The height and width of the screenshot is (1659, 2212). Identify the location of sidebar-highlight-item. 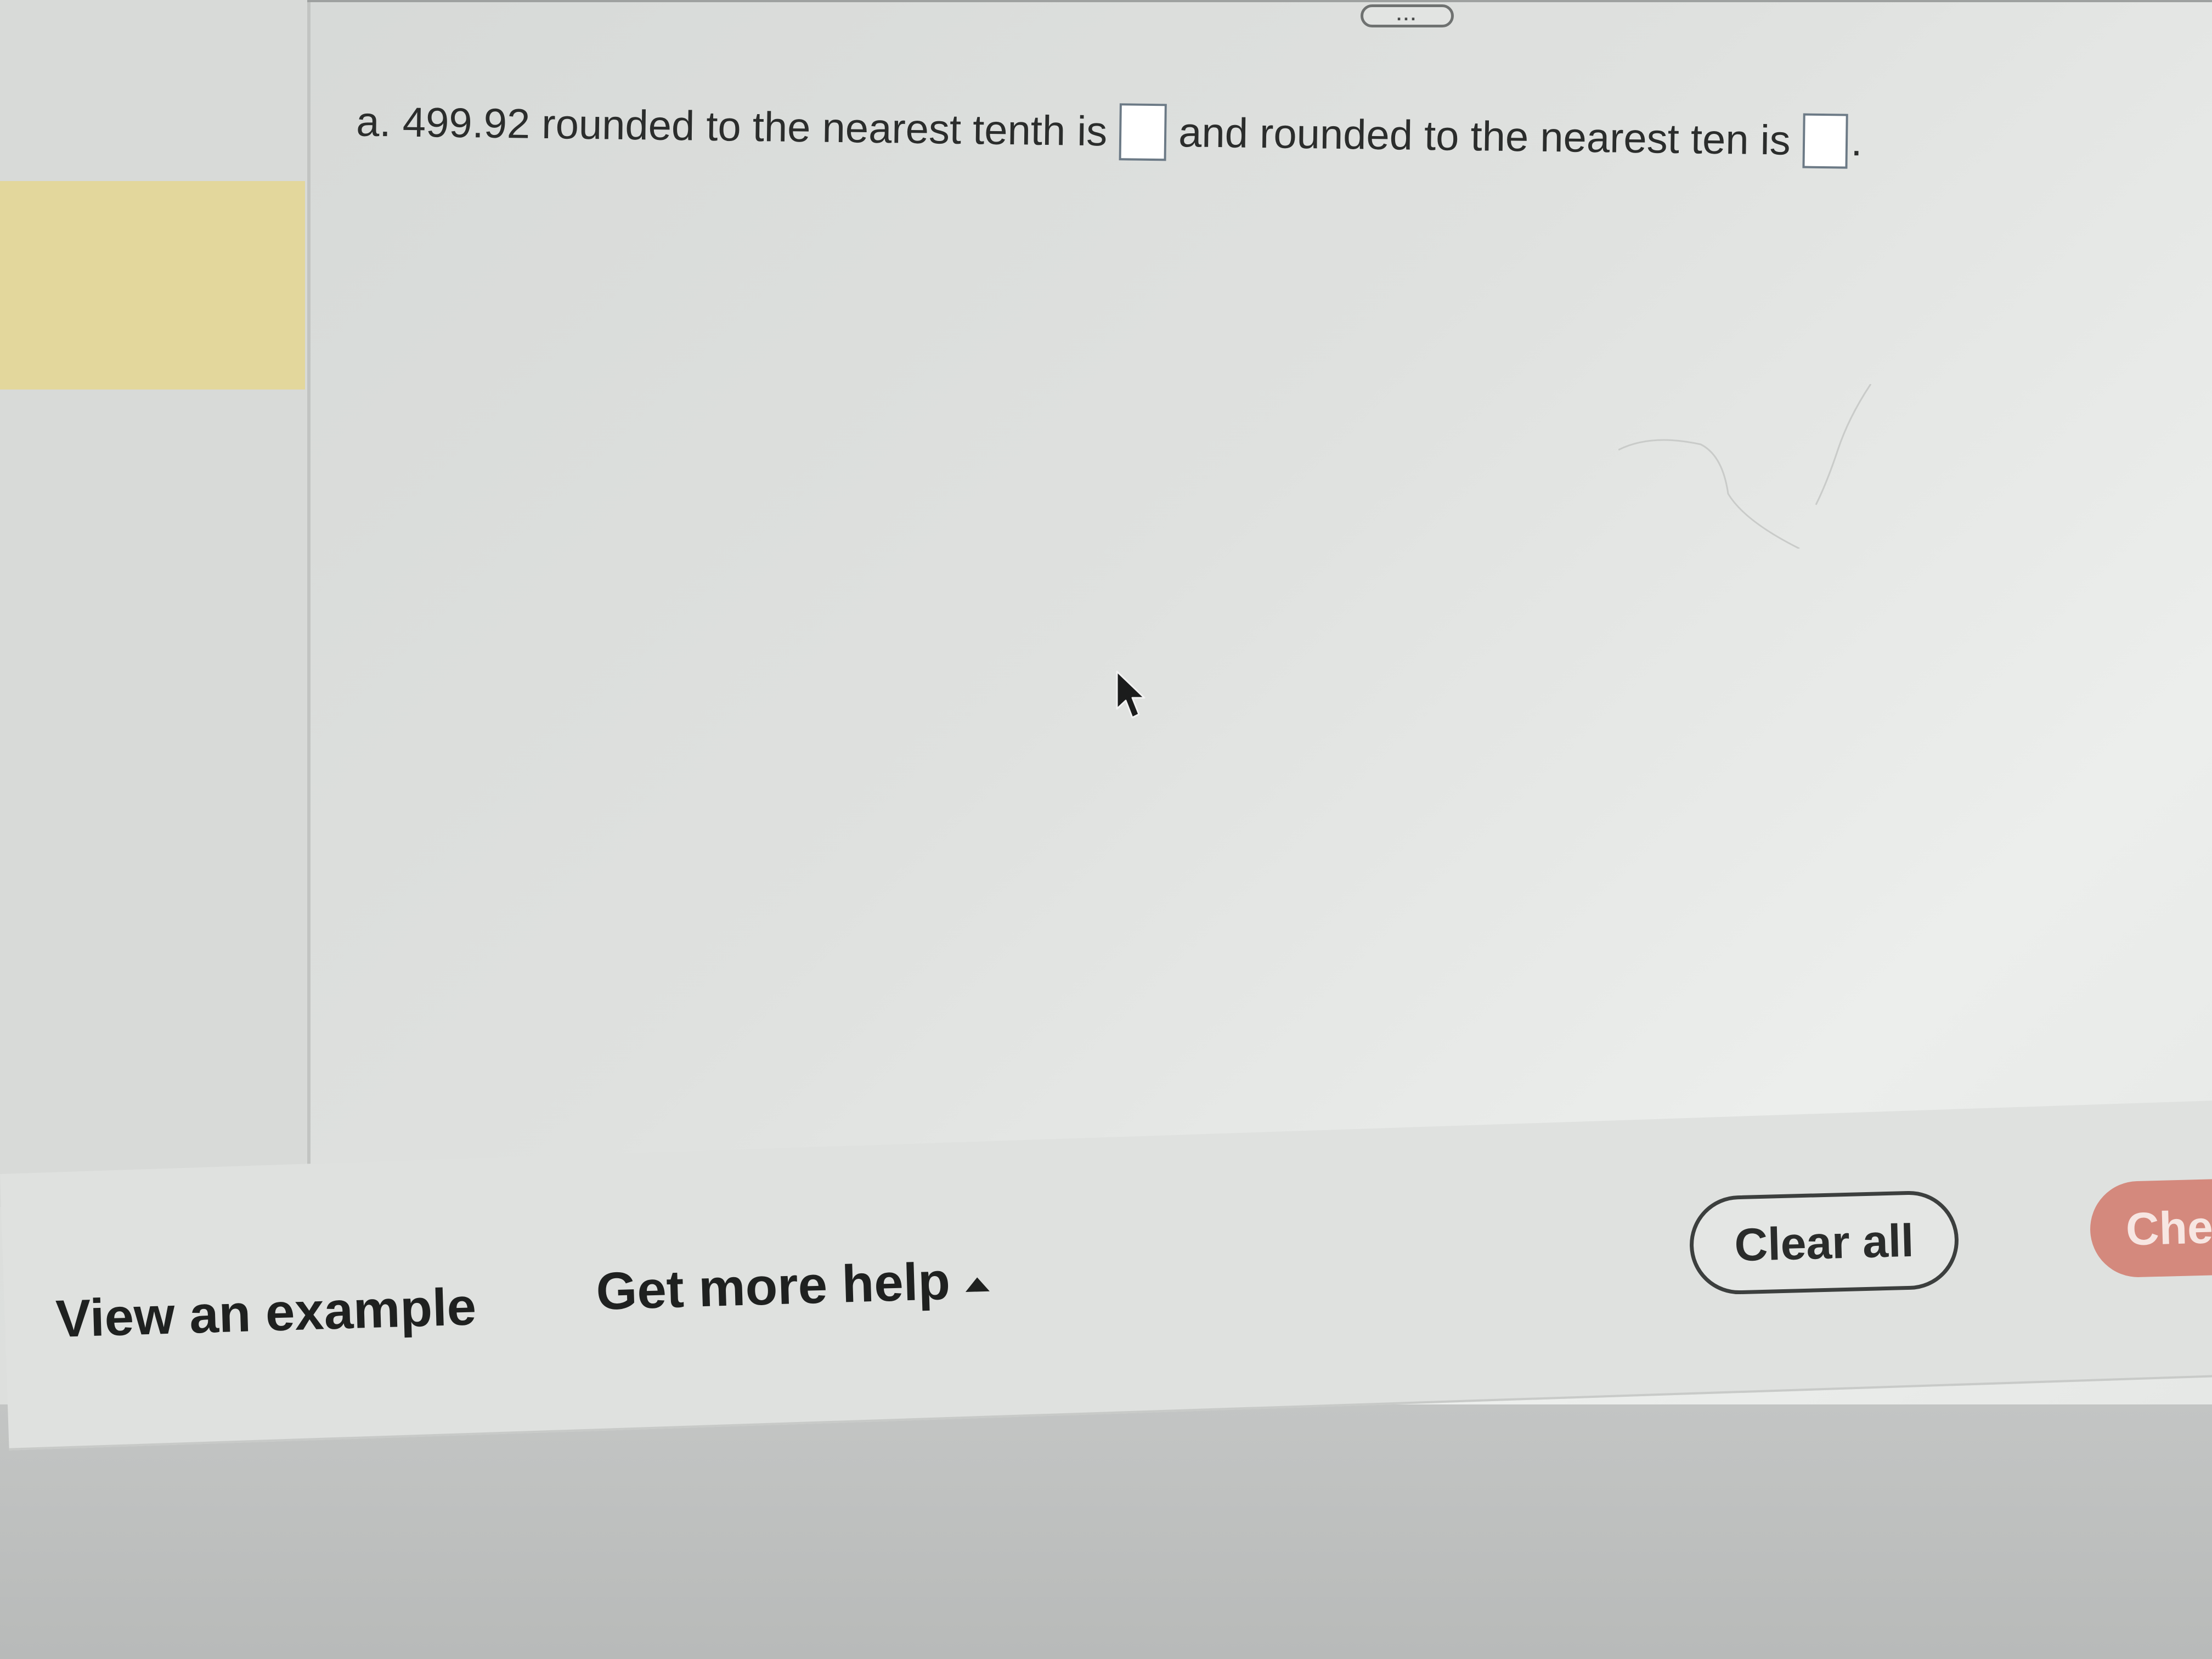
(152, 285).